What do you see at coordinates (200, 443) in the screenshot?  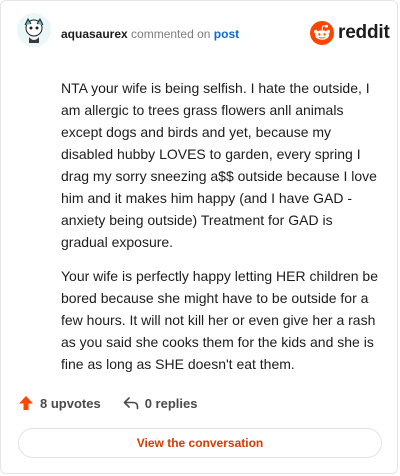 I see `view-conversation-button: View the conversation` at bounding box center [200, 443].